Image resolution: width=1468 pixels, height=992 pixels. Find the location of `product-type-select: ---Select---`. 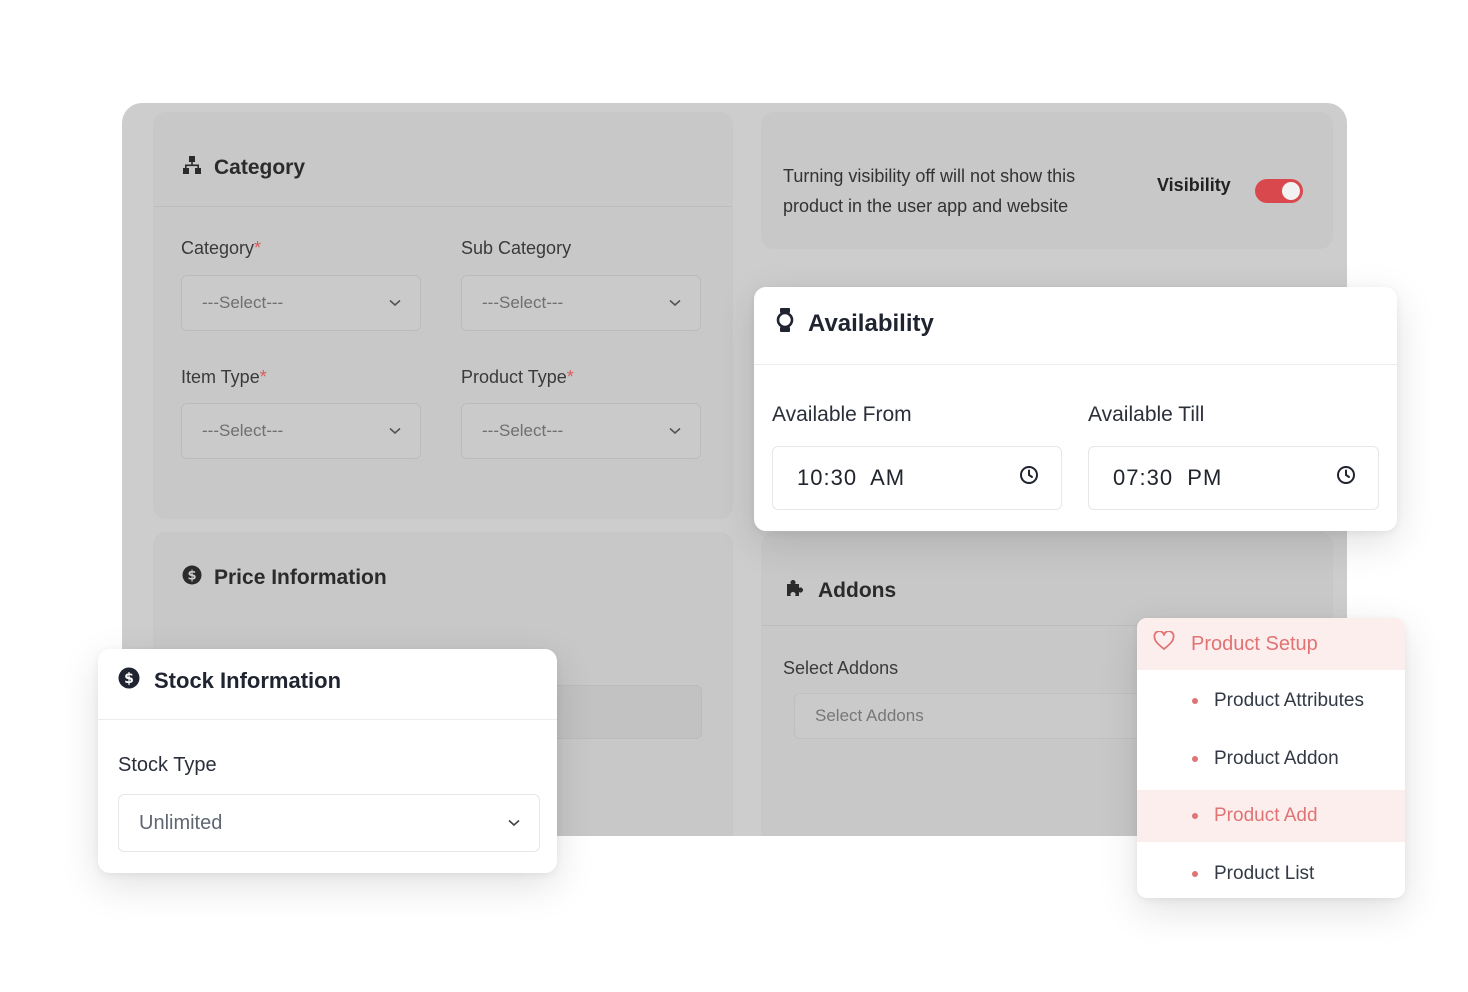

product-type-select: ---Select--- is located at coordinates (581, 431).